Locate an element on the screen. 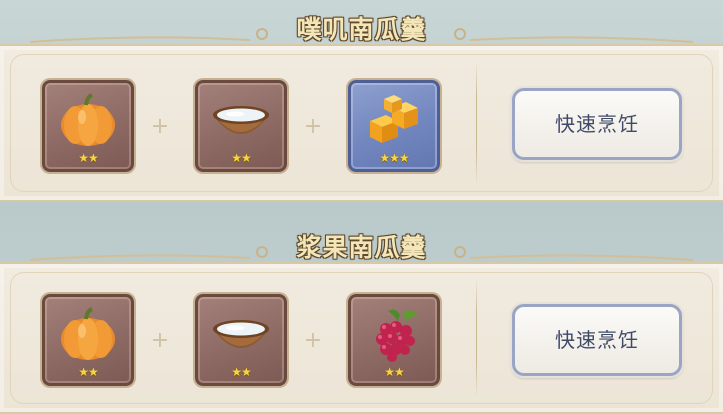 This screenshot has width=723, height=414. recipe-title-banner: 噗叽南瓜羹 is located at coordinates (361, 26).